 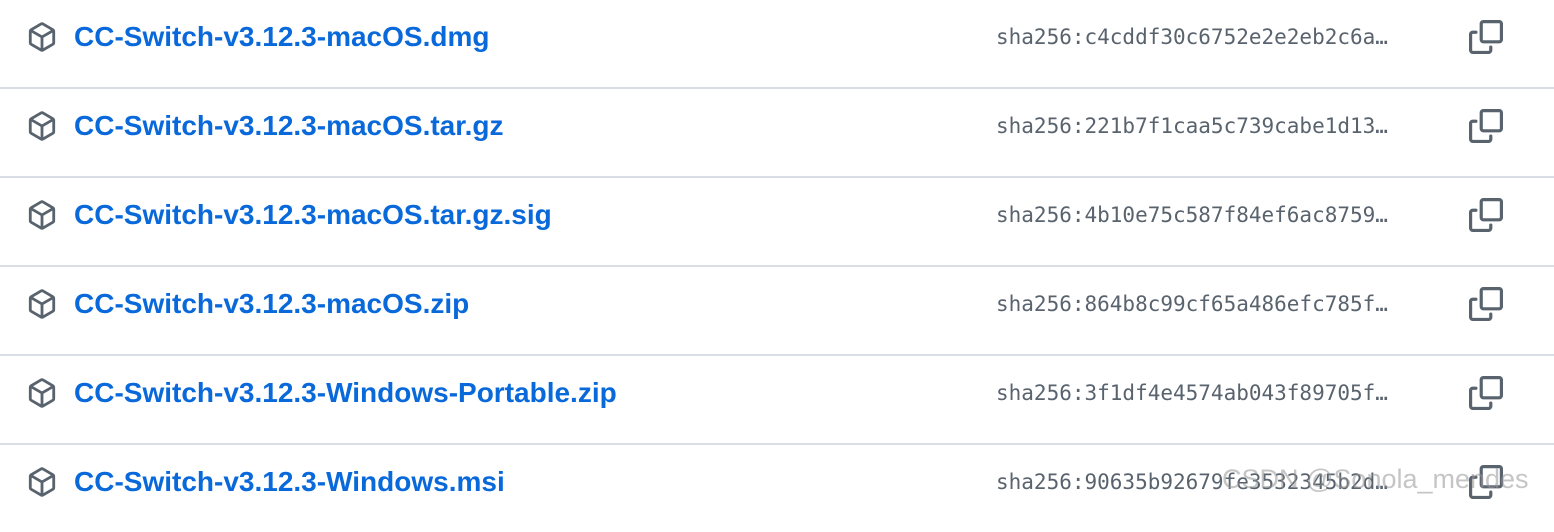 What do you see at coordinates (313, 215) in the screenshot?
I see `asset-download-link: CC-Switch-v3.12.3-macOS.tar.gz.sig` at bounding box center [313, 215].